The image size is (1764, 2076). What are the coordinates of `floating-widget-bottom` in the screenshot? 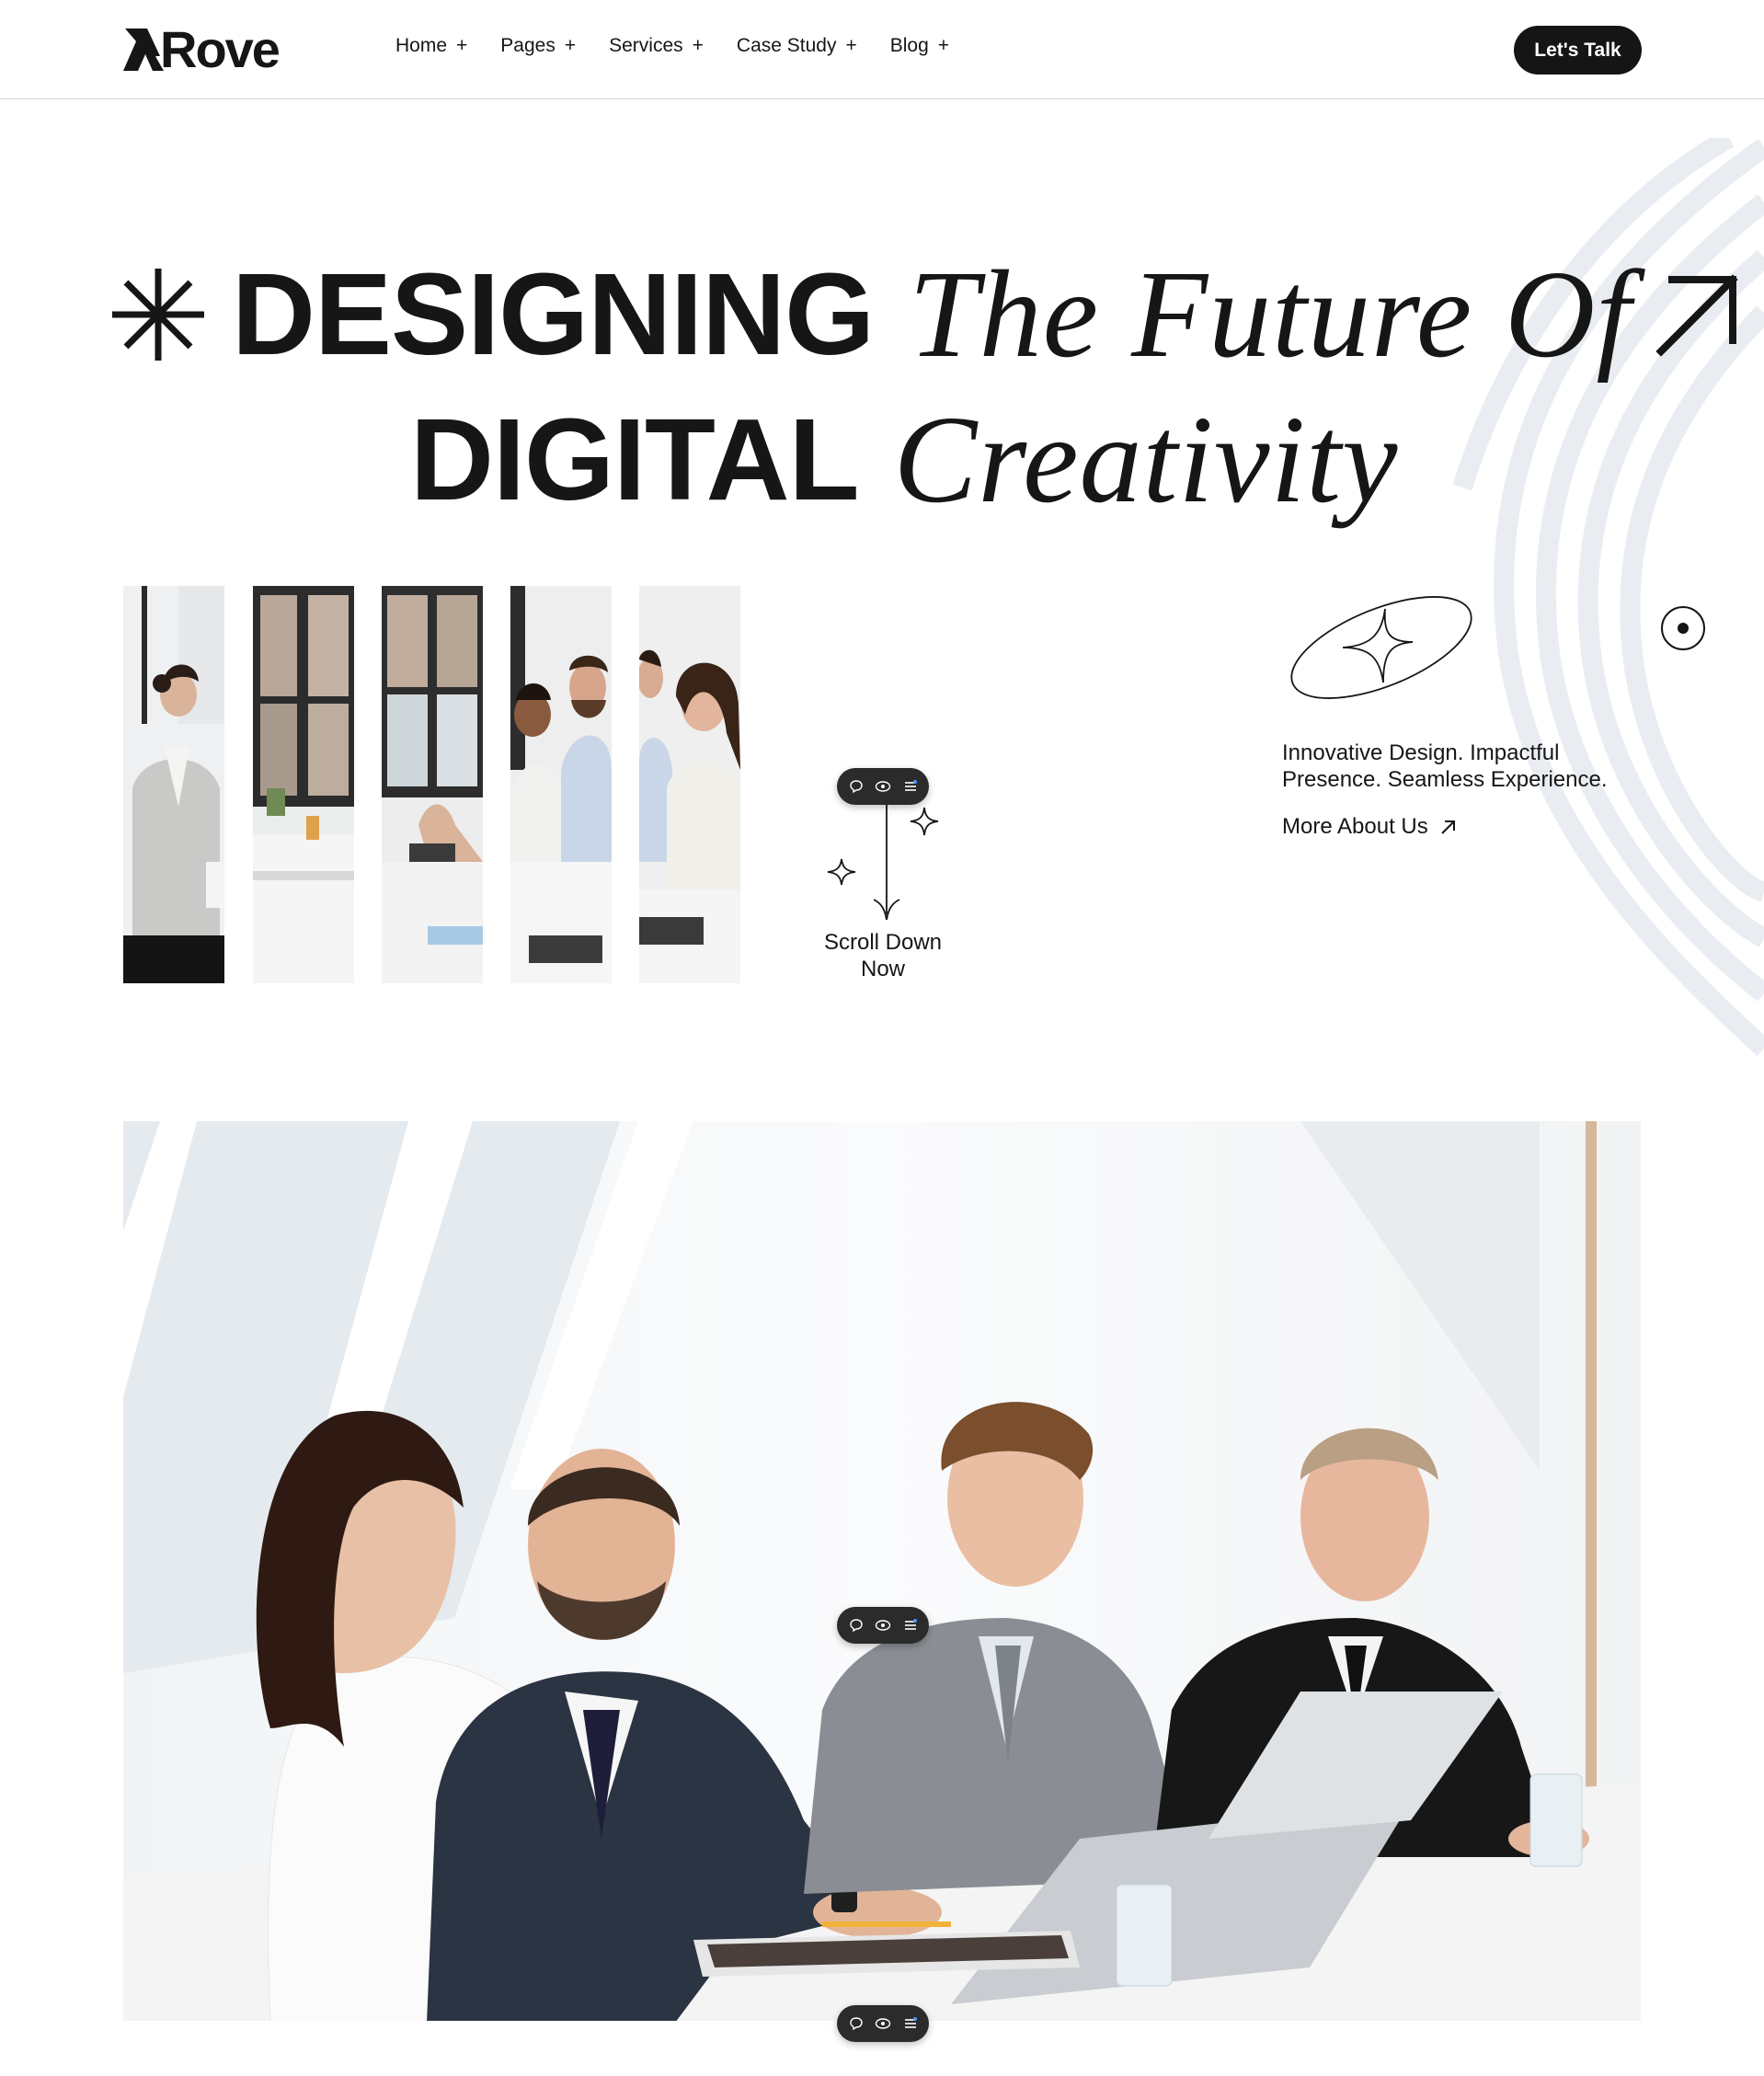 It's located at (883, 2023).